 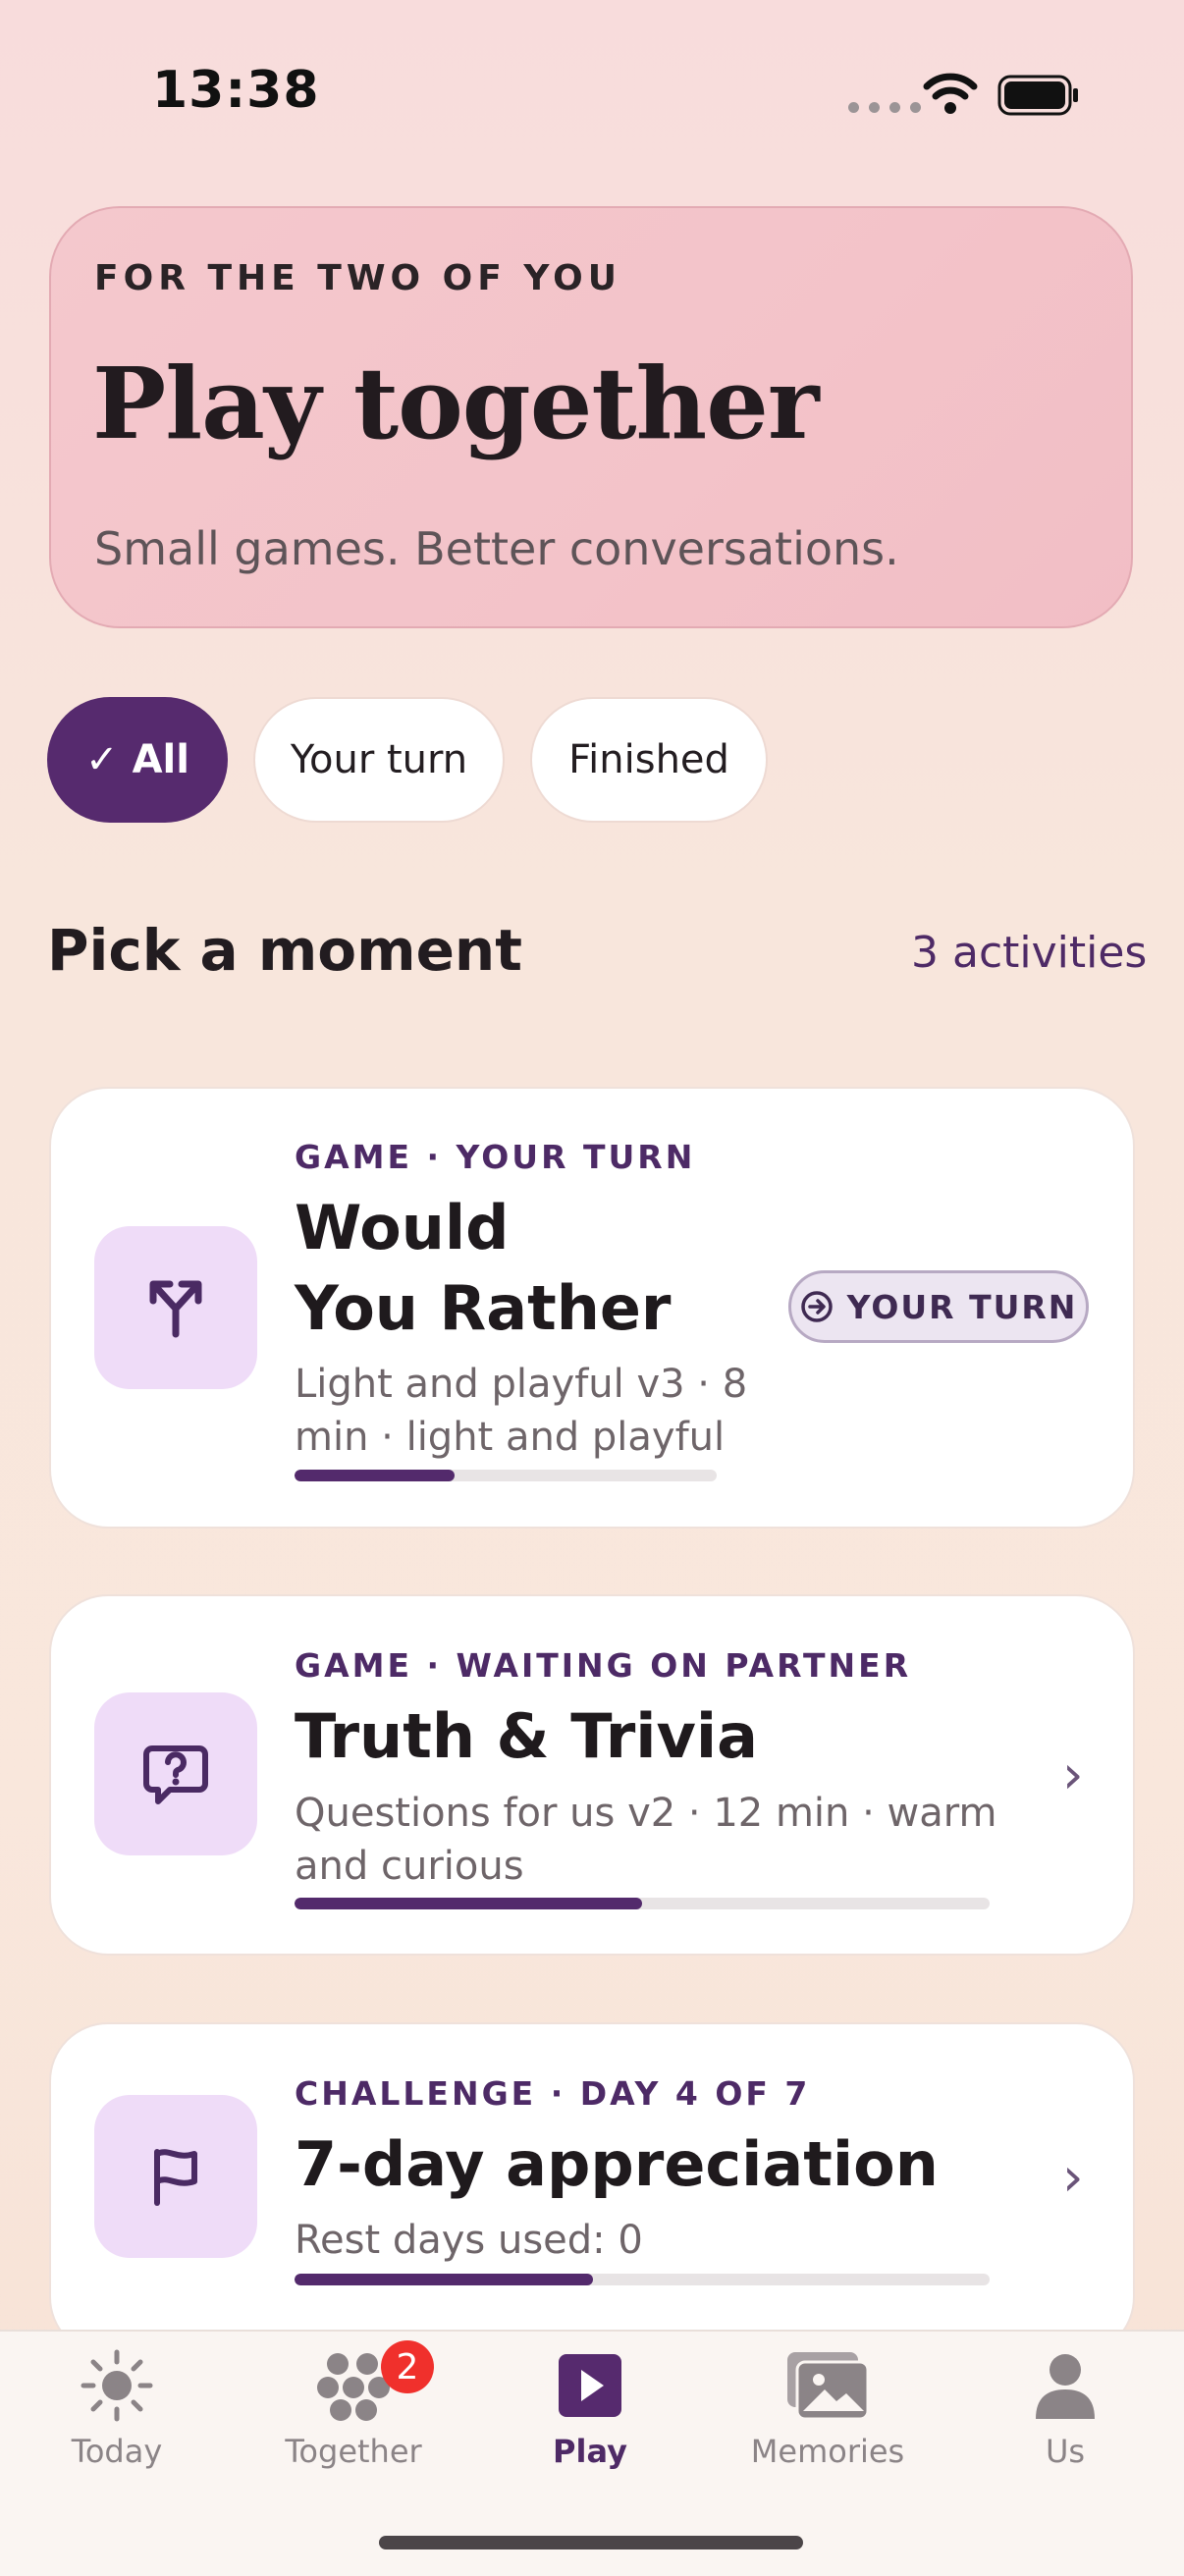 I want to click on battery-icon, so click(x=1037, y=95).